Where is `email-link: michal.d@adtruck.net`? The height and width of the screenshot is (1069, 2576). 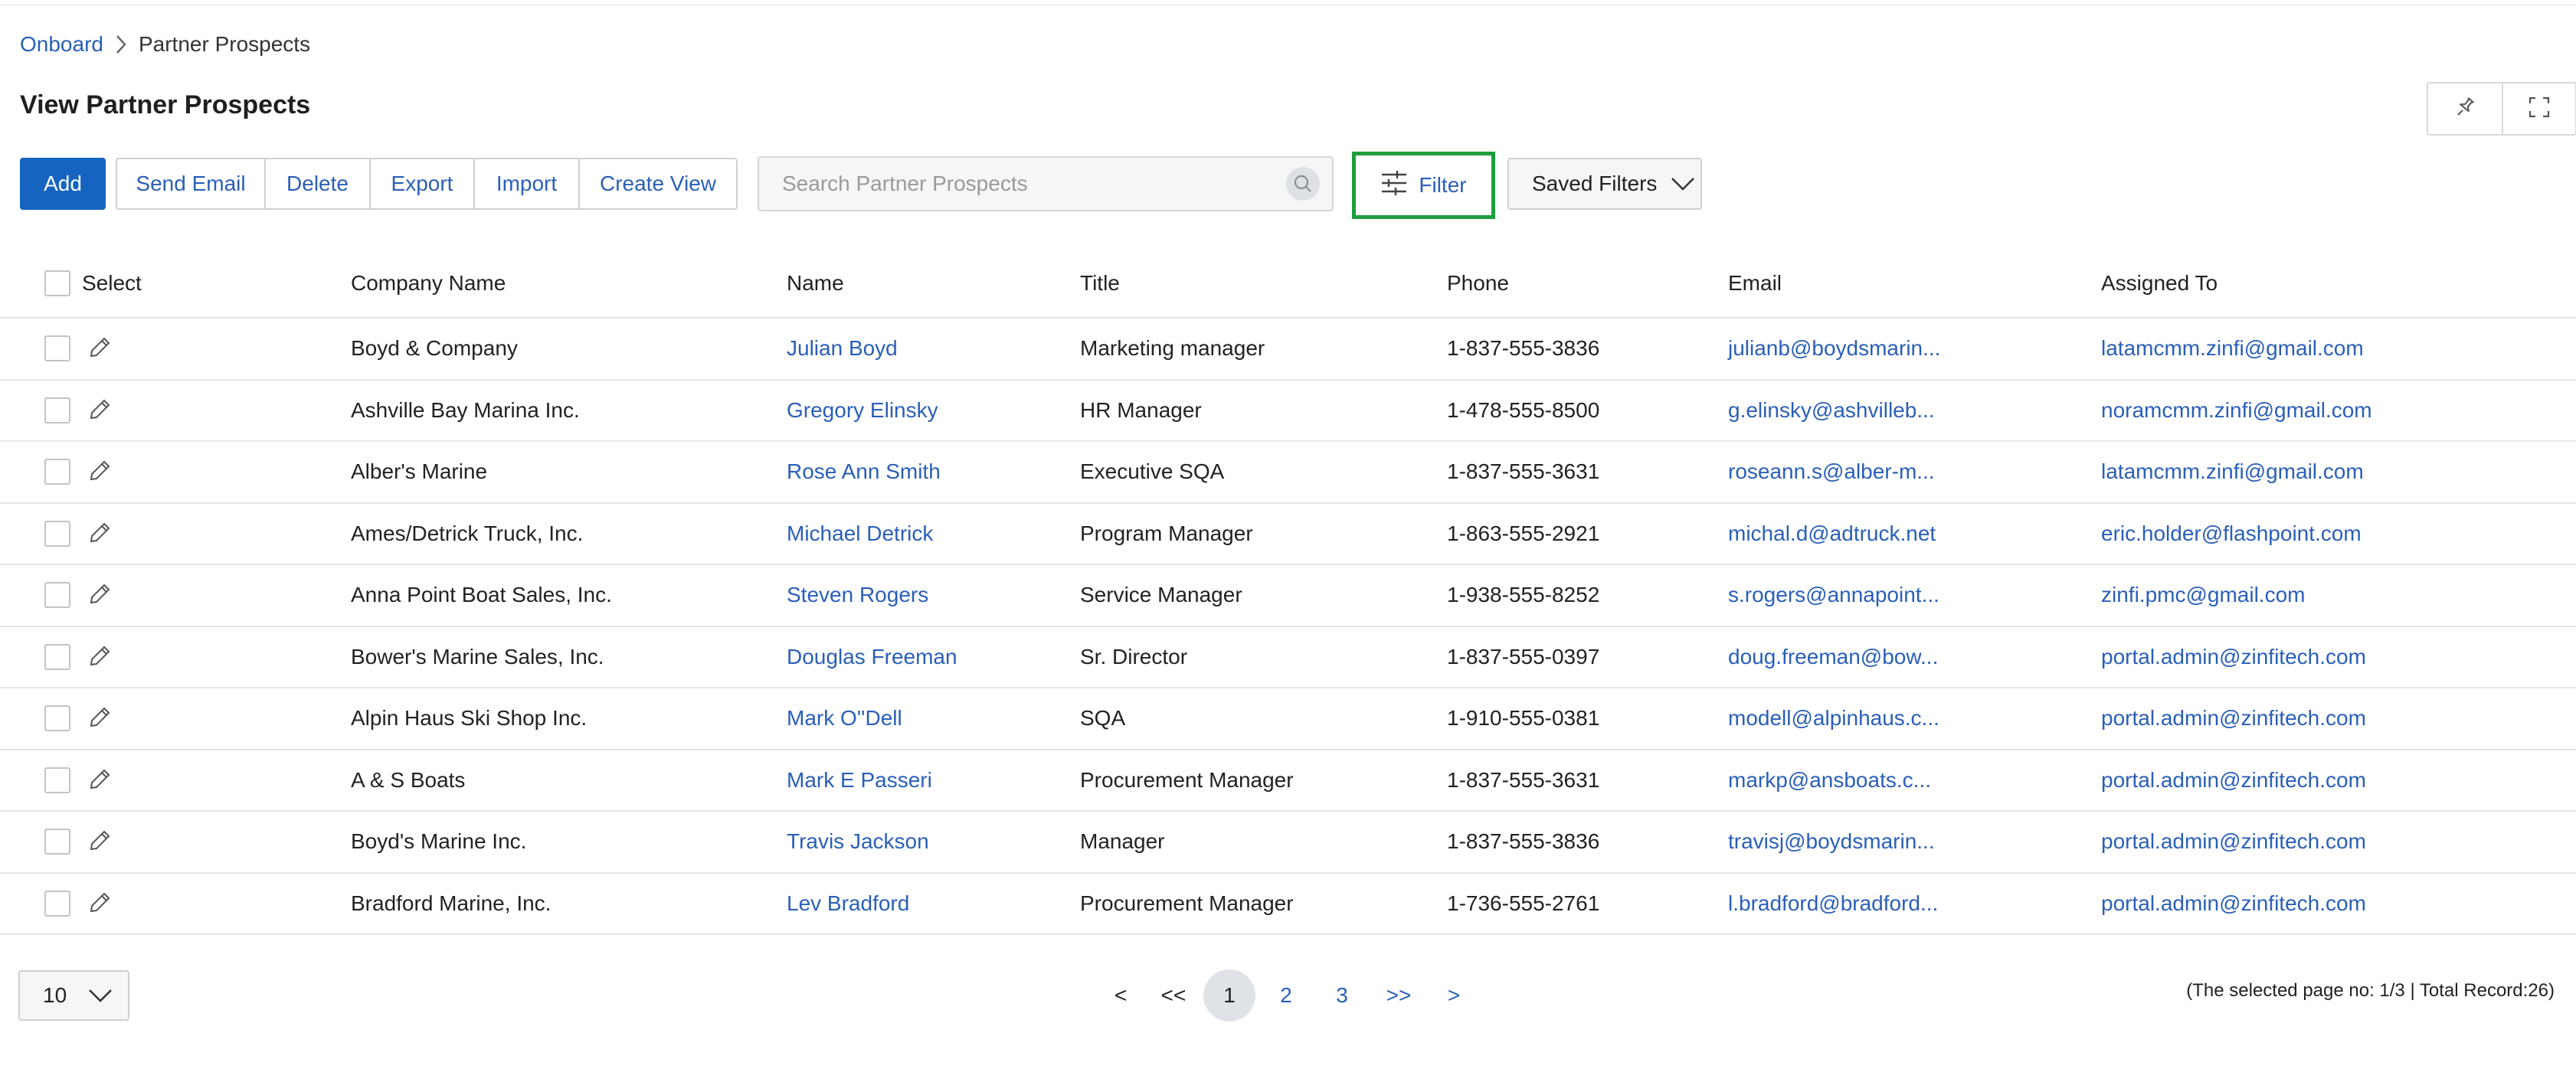 email-link: michal.d@adtruck.net is located at coordinates (1832, 534).